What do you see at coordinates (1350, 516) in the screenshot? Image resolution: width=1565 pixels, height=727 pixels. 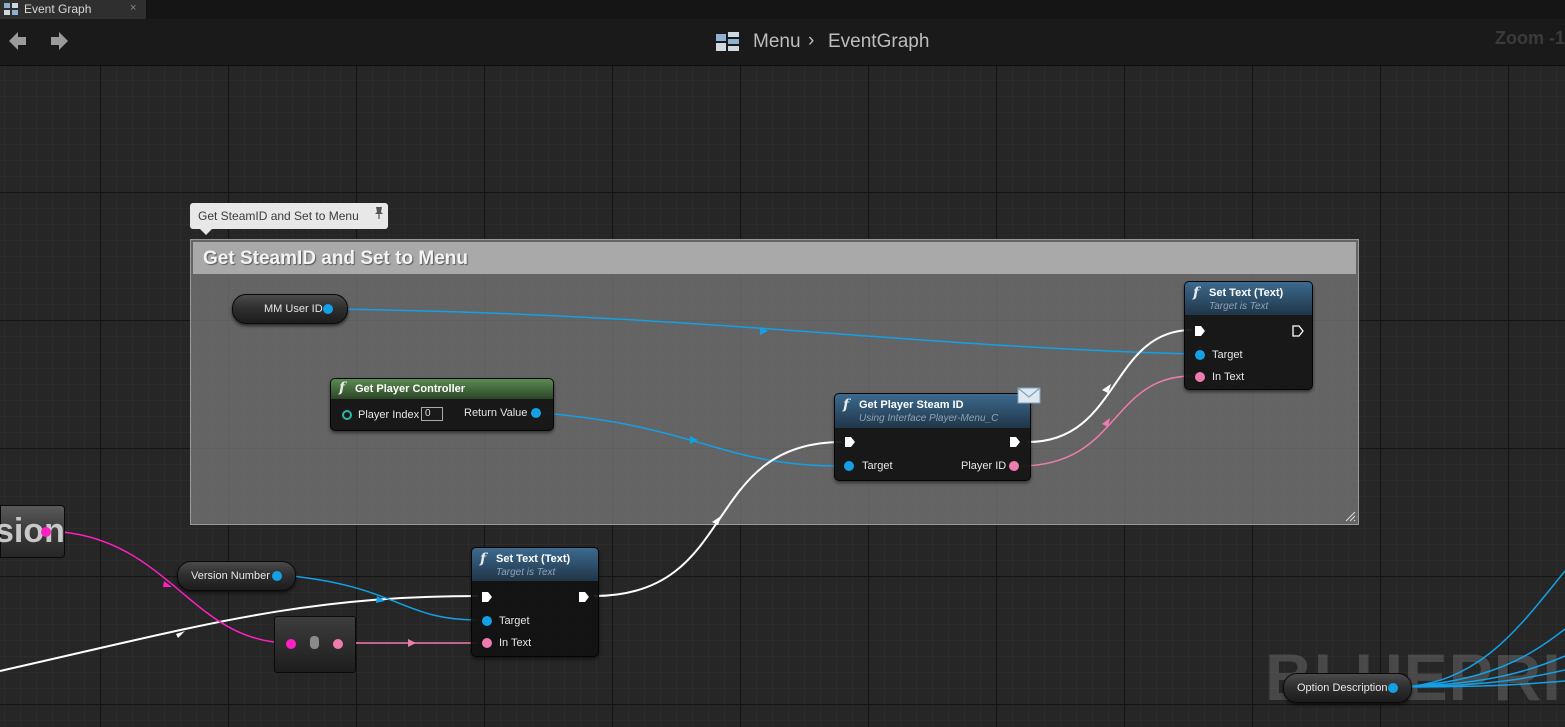 I see `resize-grip-icon` at bounding box center [1350, 516].